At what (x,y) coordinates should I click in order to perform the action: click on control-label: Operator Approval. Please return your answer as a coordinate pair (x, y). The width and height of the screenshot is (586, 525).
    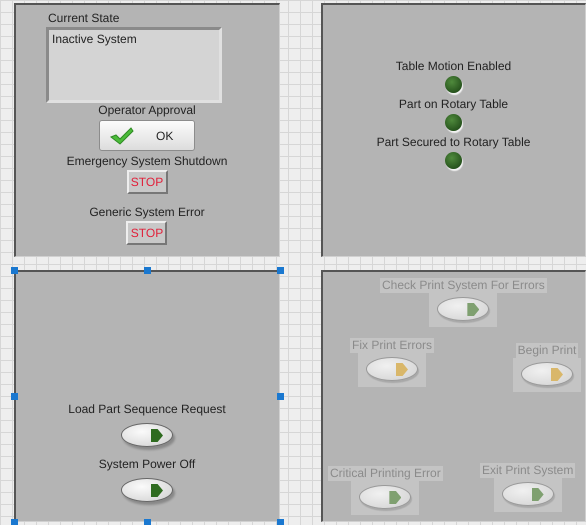
    Looking at the image, I should click on (147, 110).